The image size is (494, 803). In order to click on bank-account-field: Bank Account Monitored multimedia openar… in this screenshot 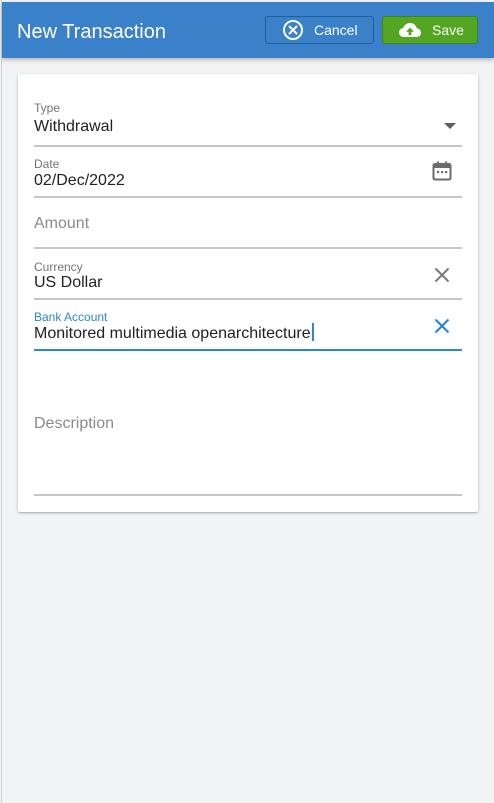, I will do `click(248, 327)`.